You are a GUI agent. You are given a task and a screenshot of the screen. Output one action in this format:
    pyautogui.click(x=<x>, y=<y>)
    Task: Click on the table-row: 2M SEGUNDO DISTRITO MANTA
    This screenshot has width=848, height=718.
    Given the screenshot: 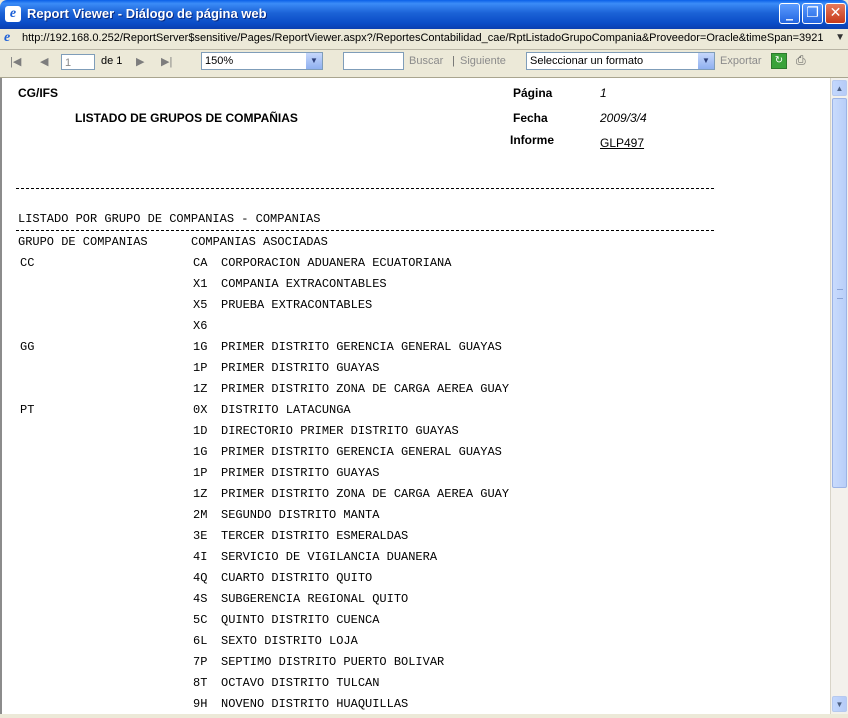 What is the action you would take?
    pyautogui.click(x=402, y=518)
    